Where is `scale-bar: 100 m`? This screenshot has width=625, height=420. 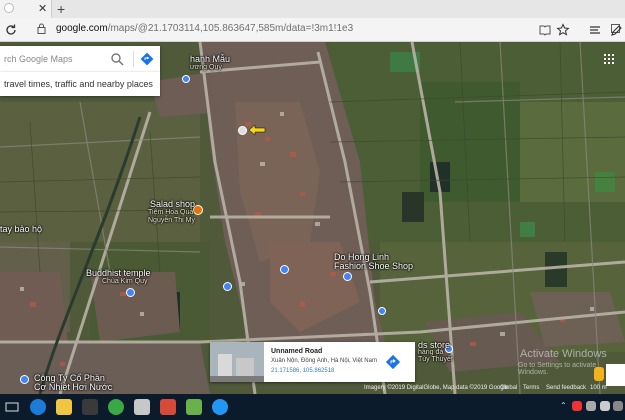 scale-bar: 100 m is located at coordinates (598, 388).